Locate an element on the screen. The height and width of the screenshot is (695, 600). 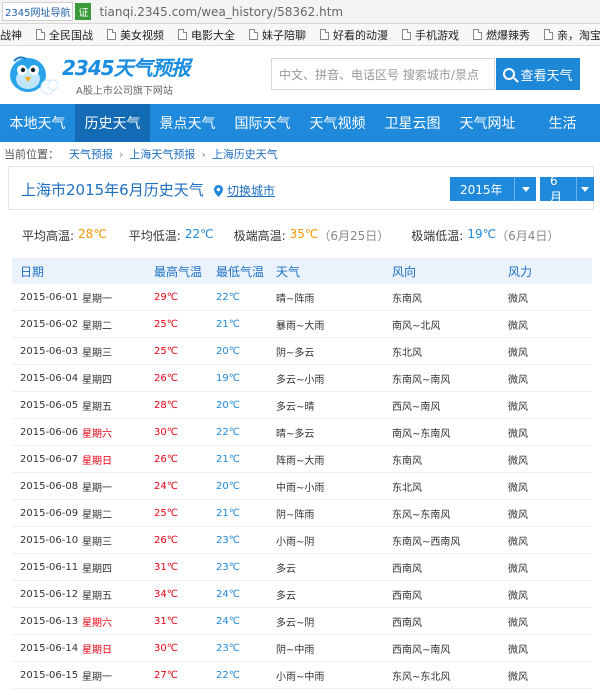
breadcrumb-link: 上海历史天气 is located at coordinates (245, 154).